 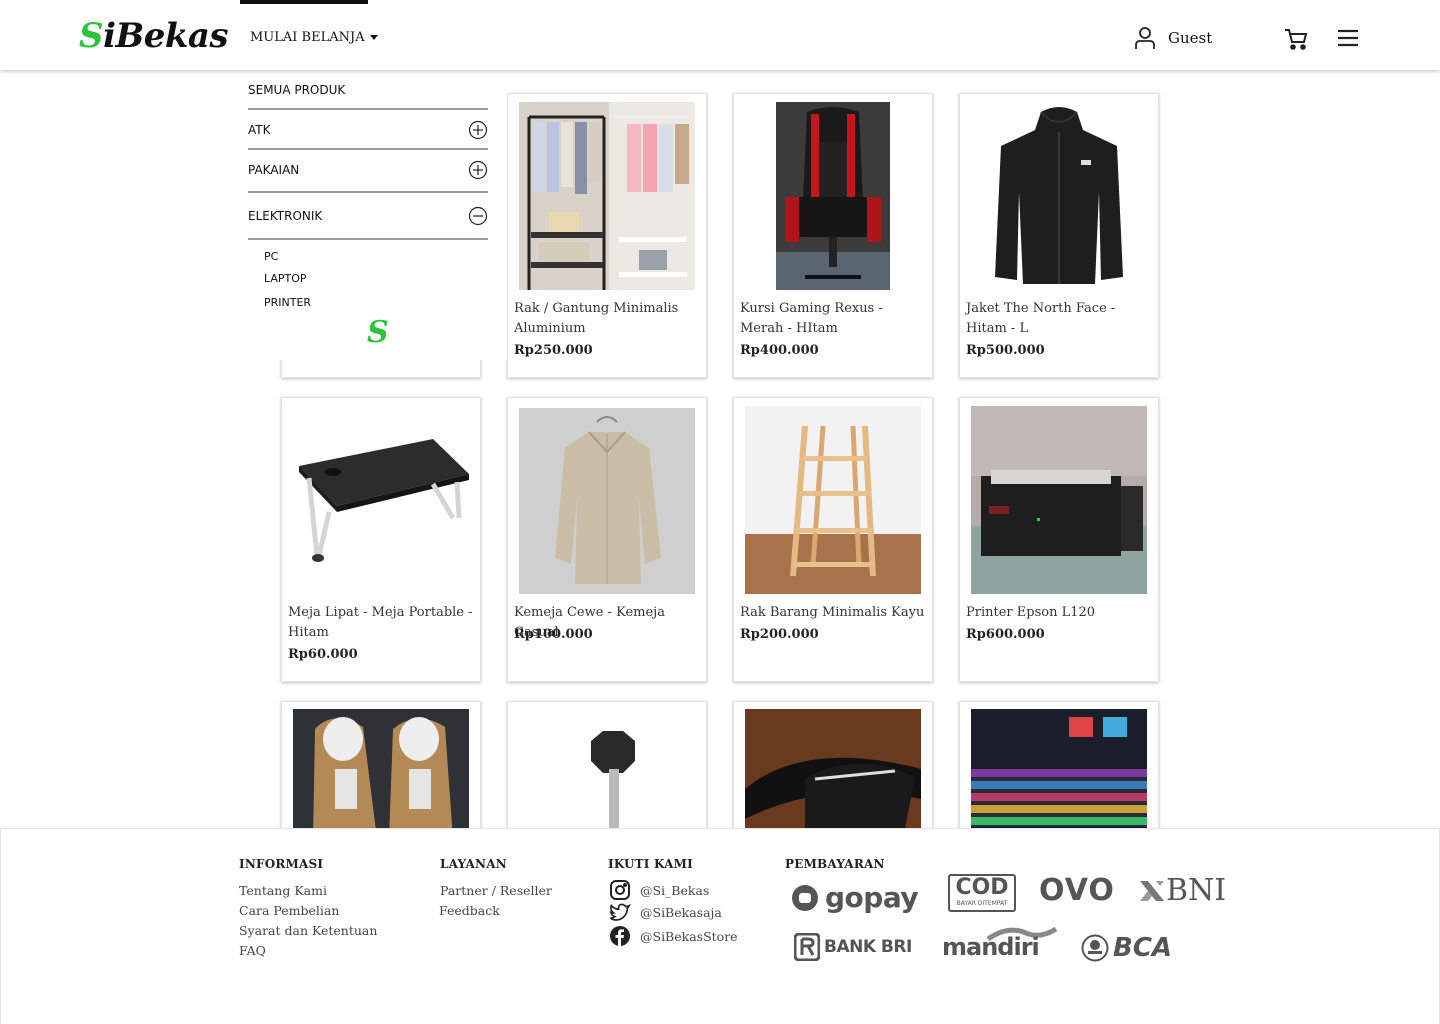 I want to click on subcategory-pc: PC, so click(x=271, y=256).